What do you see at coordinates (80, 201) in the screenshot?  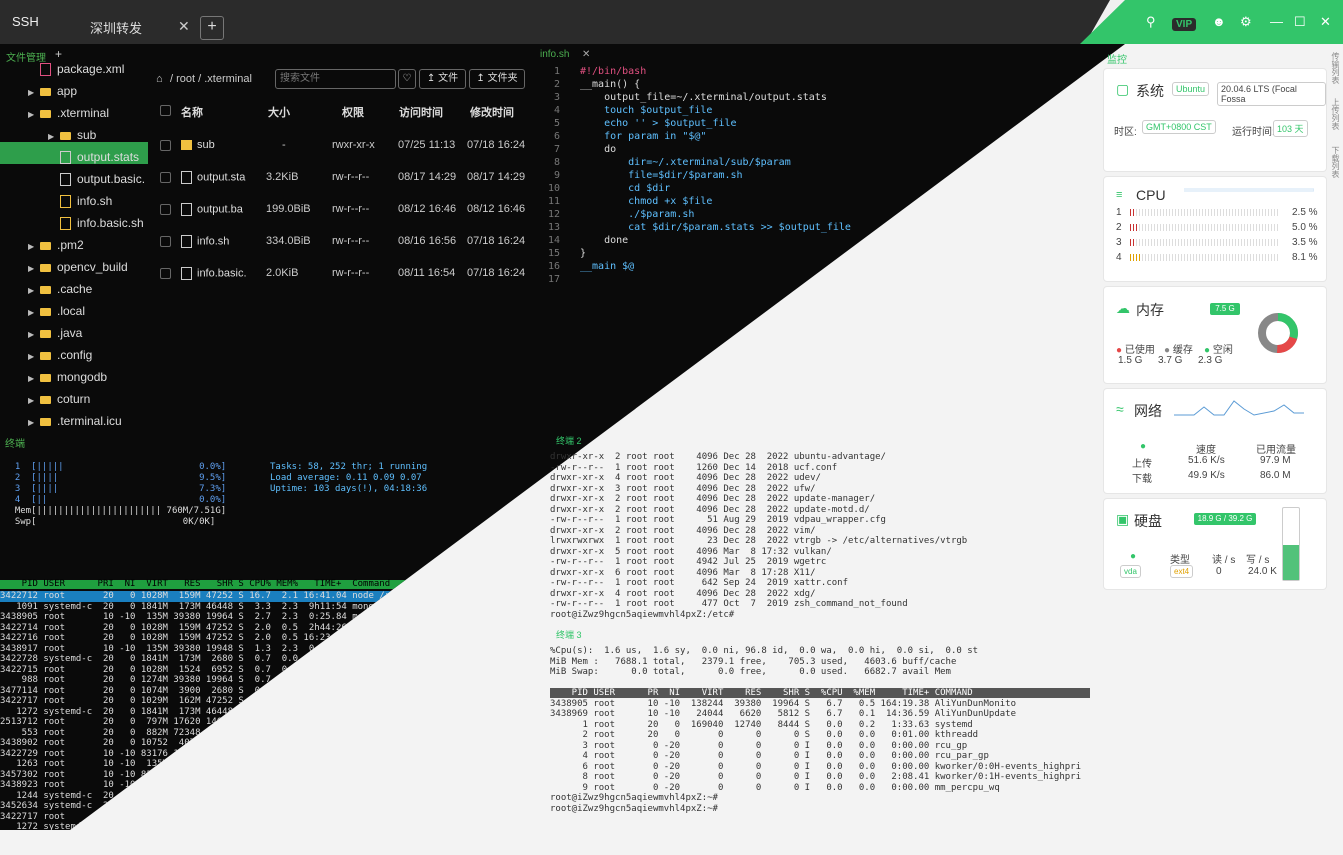 I see `tree-item: info.sh` at bounding box center [80, 201].